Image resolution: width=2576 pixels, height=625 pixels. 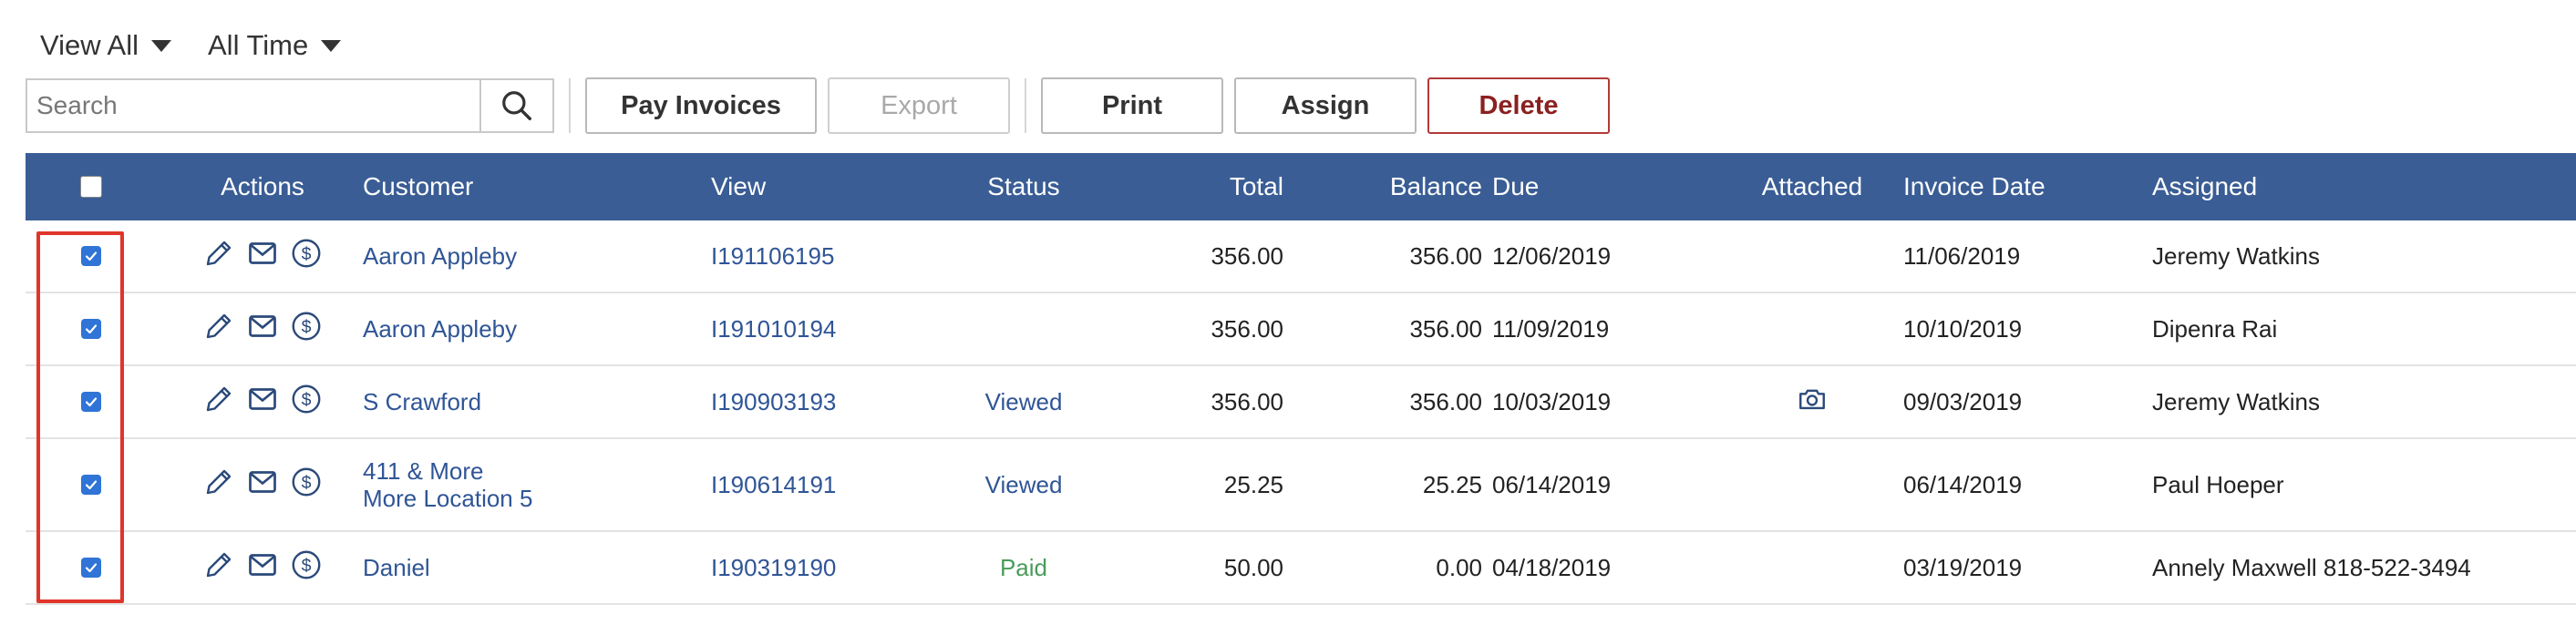 I want to click on header-total: Total, so click(x=1215, y=186).